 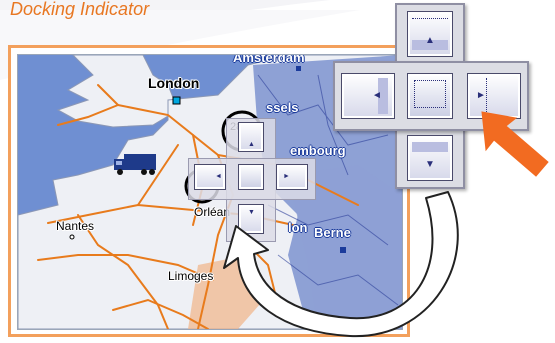 What do you see at coordinates (377, 95) in the screenshot?
I see `large-dock-left-arrow-icon: ◄` at bounding box center [377, 95].